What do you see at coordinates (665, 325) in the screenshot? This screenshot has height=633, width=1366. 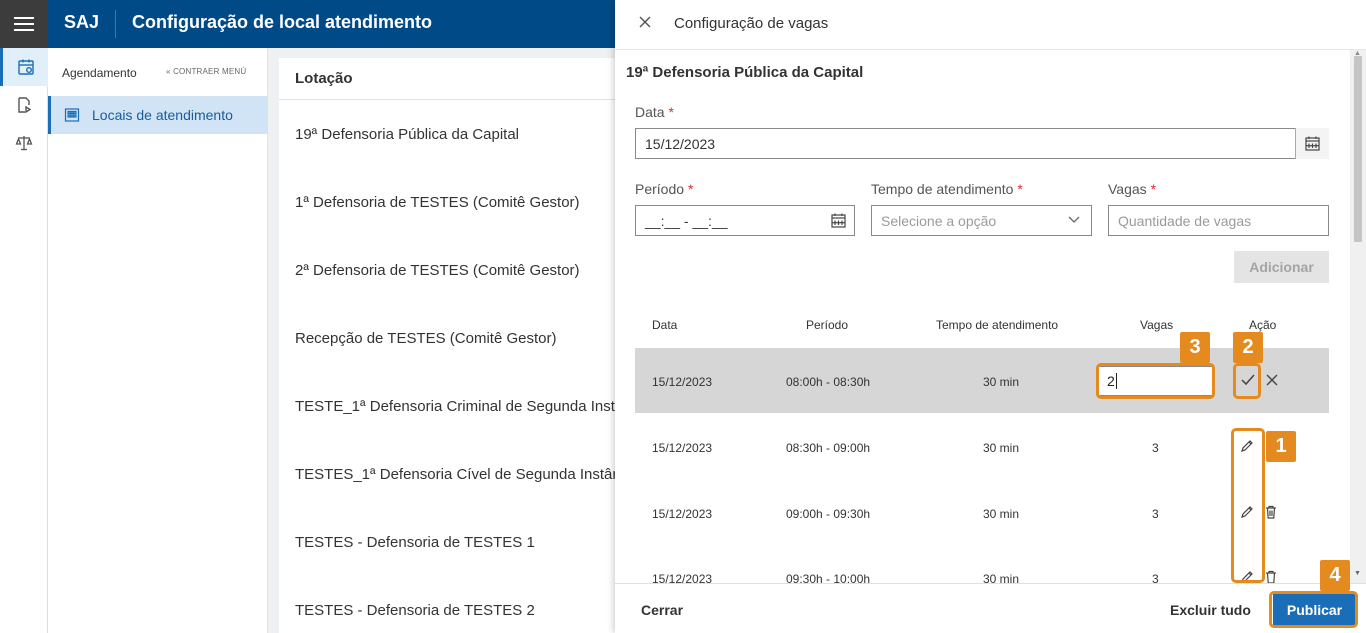 I see `col-header-data: Data` at bounding box center [665, 325].